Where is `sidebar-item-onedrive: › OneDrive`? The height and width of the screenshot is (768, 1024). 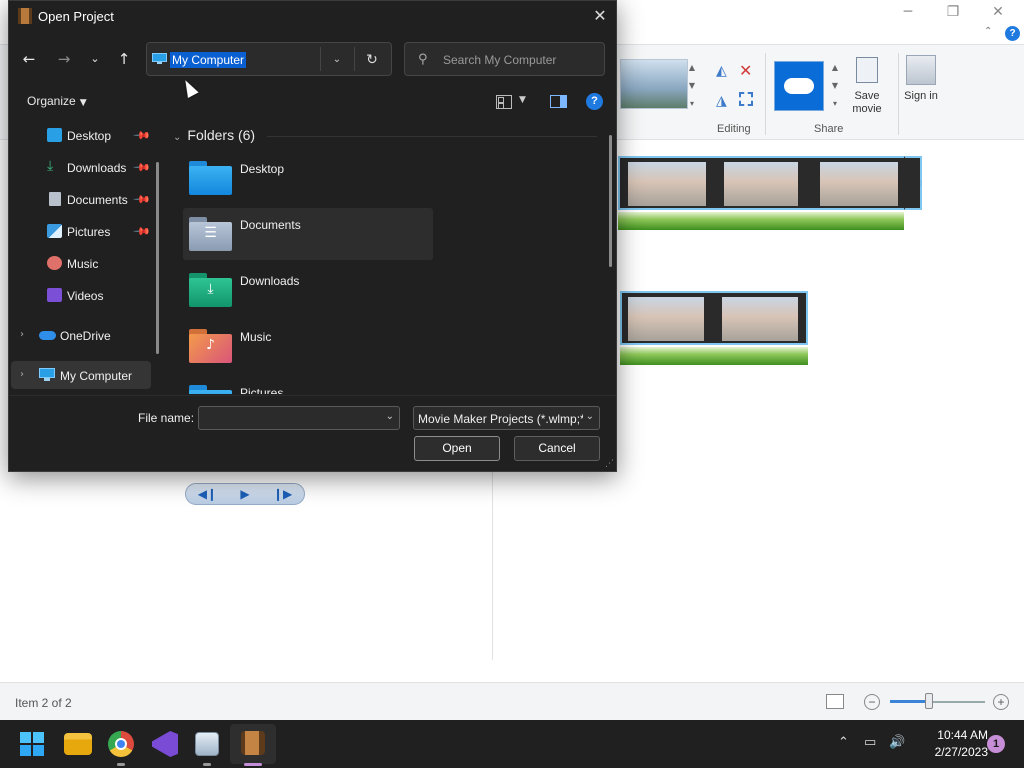 sidebar-item-onedrive: › OneDrive is located at coordinates (81, 335).